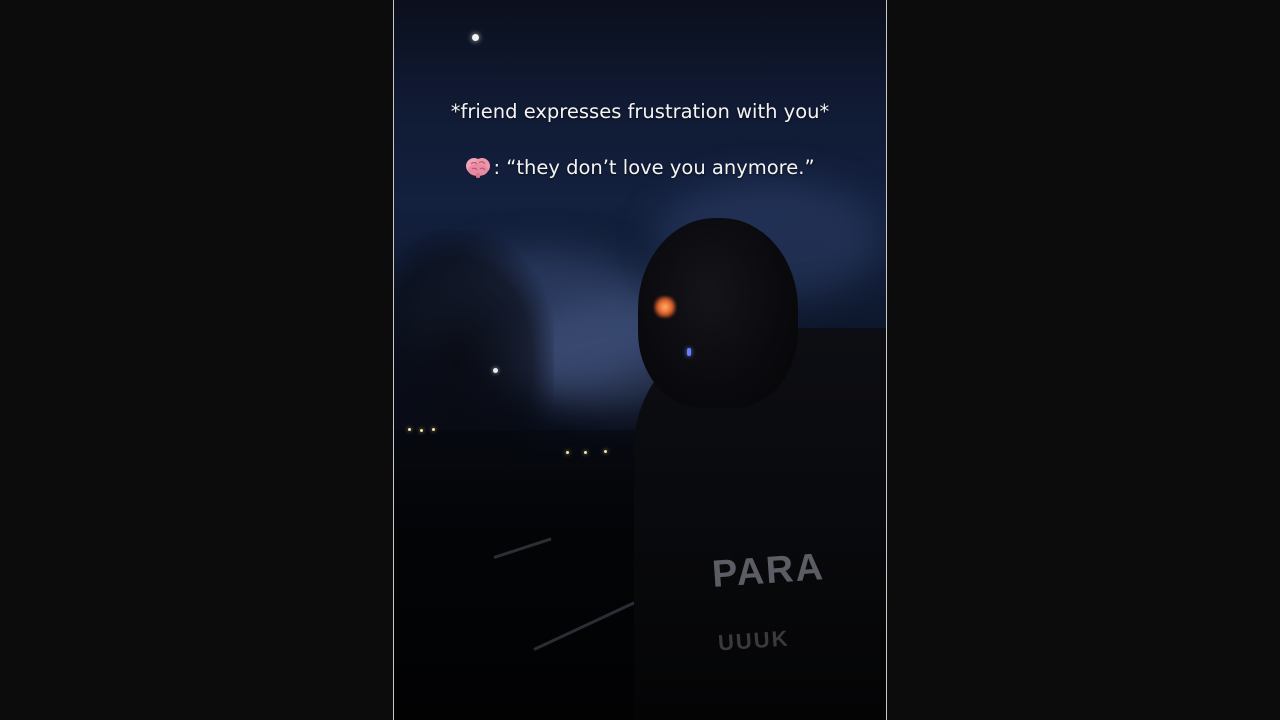  Describe the element at coordinates (665, 307) in the screenshot. I see `orange-glow` at that location.